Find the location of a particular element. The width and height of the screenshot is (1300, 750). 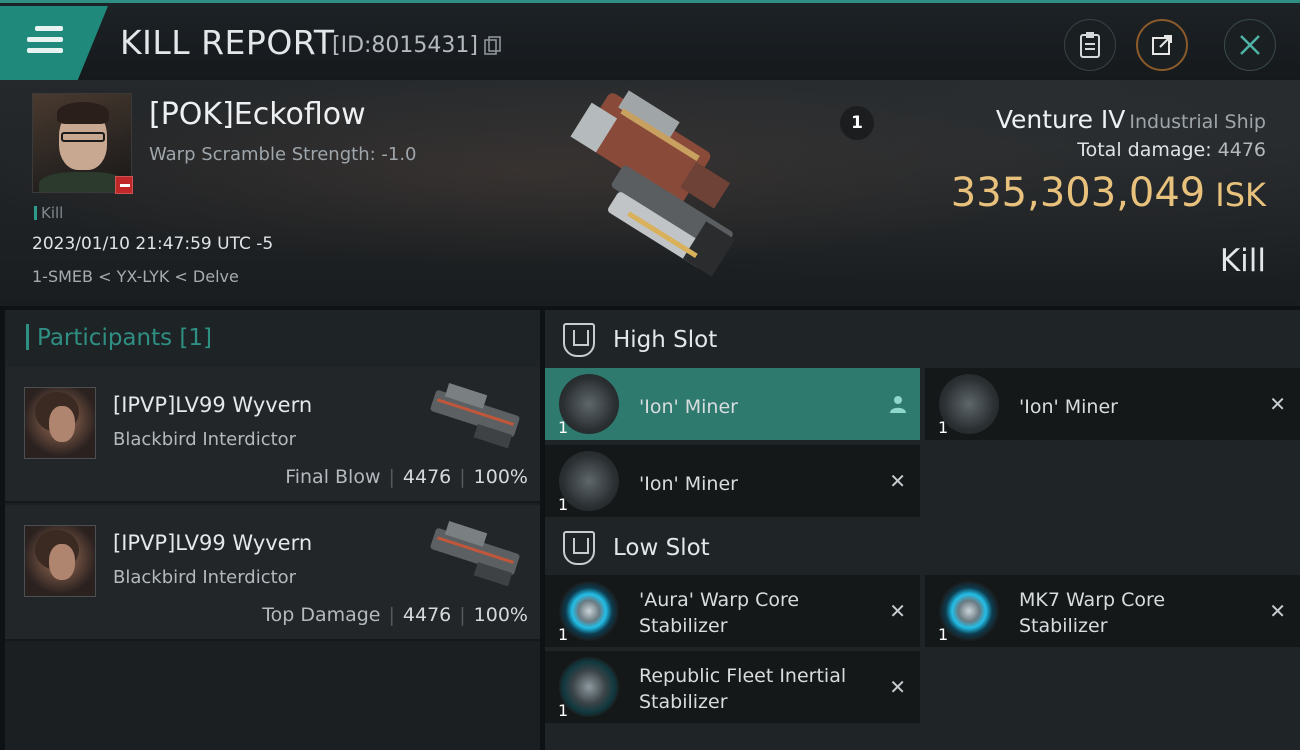

clipboard-button is located at coordinates (1090, 45).